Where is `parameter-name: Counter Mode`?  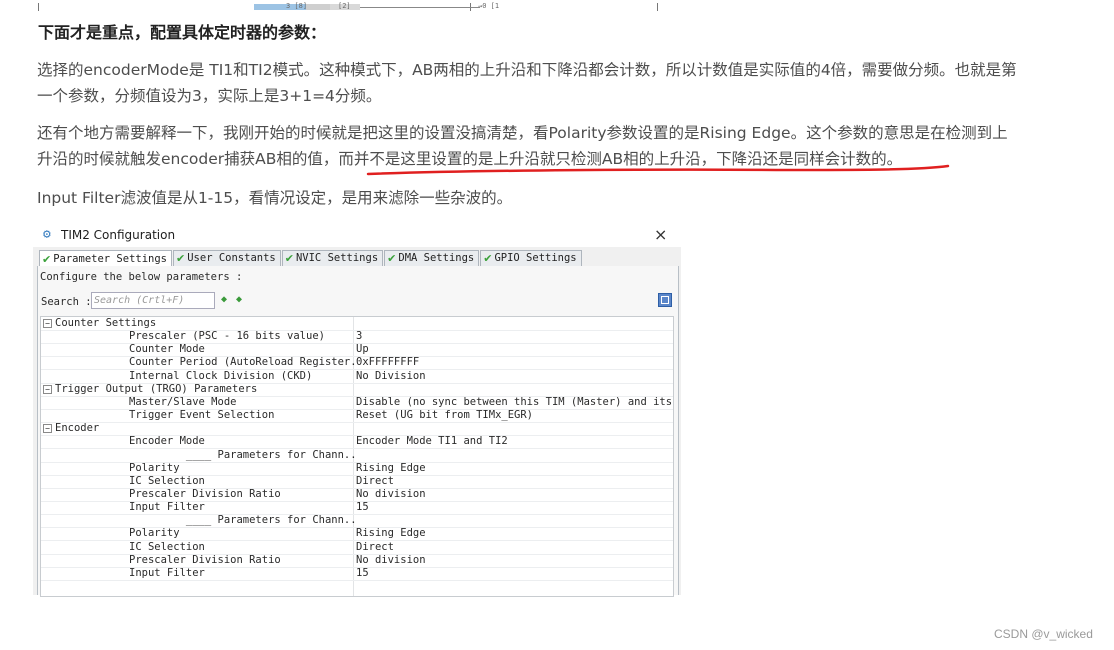 parameter-name: Counter Mode is located at coordinates (167, 349).